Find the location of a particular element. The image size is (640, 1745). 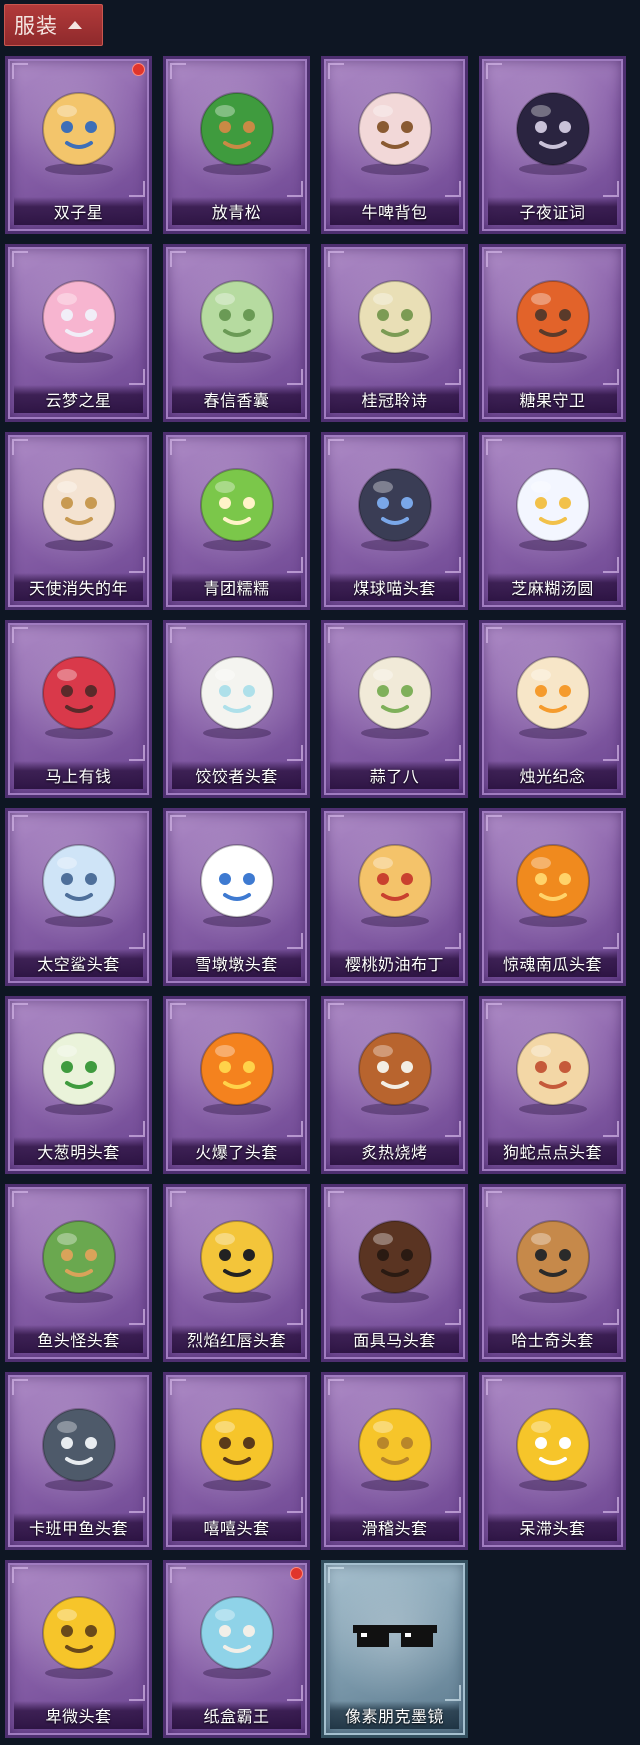

outfit-card: 烈焰红唇头套 is located at coordinates (236, 1273).